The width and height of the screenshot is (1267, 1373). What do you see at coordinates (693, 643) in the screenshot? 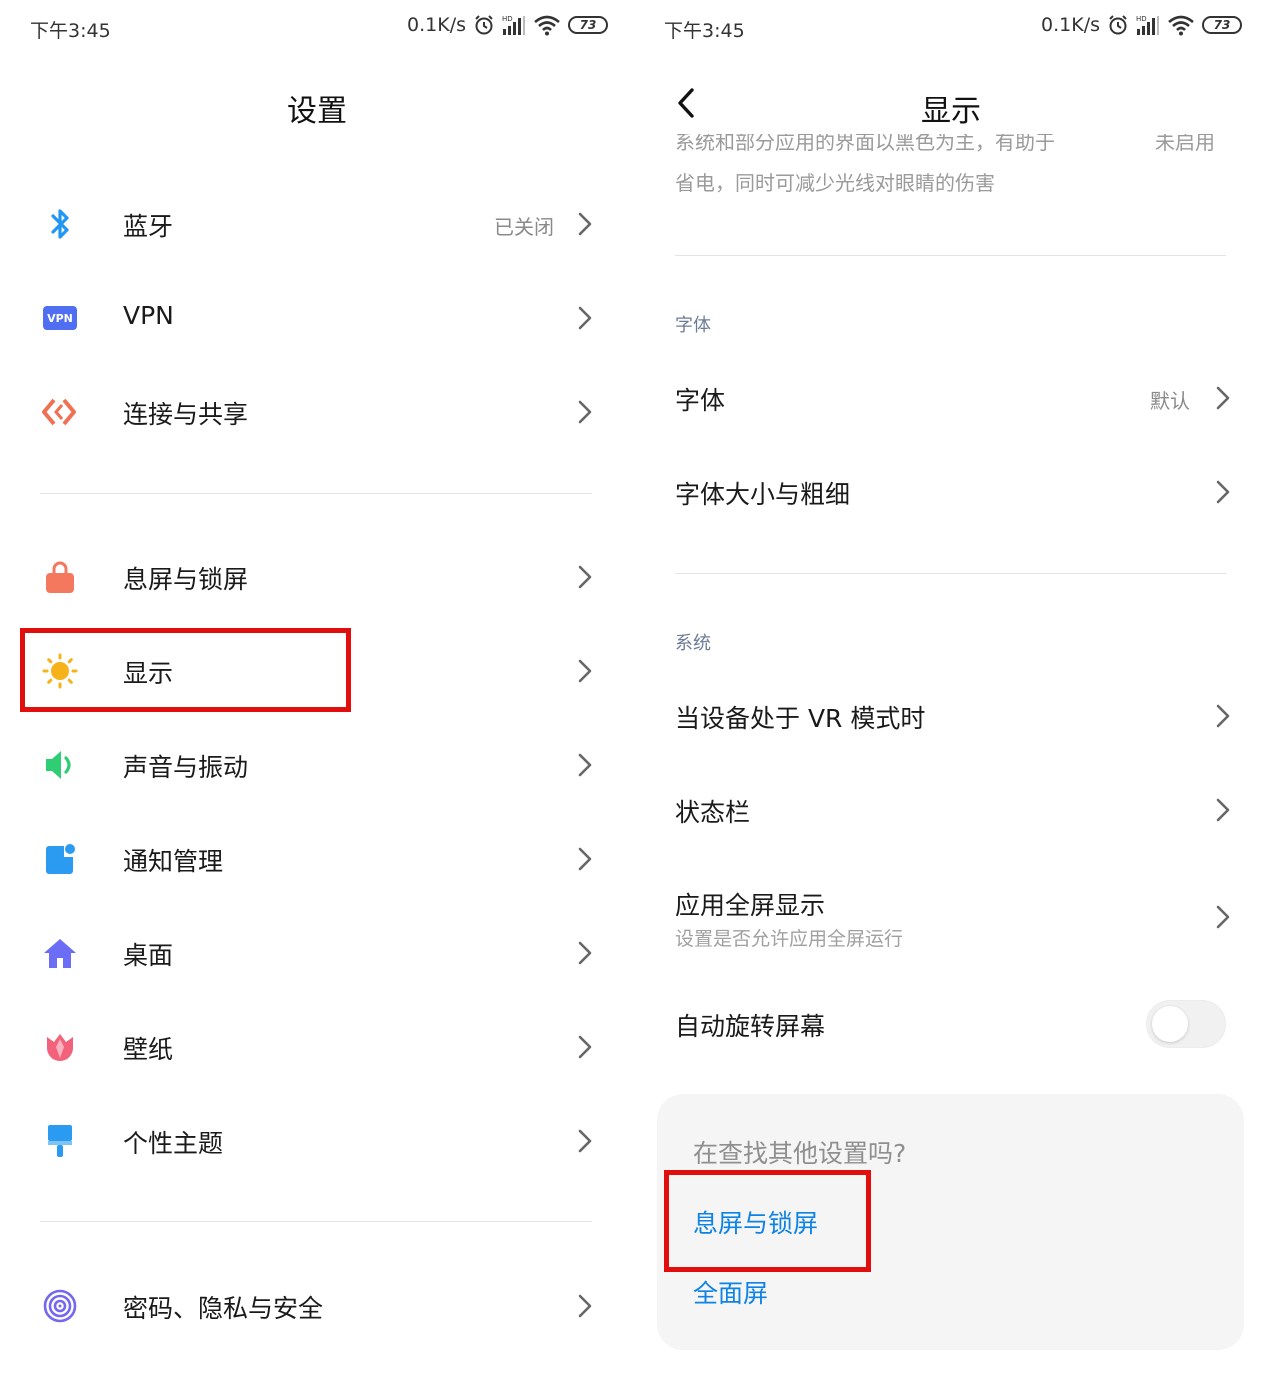
I see `section-header-system: 系统` at bounding box center [693, 643].